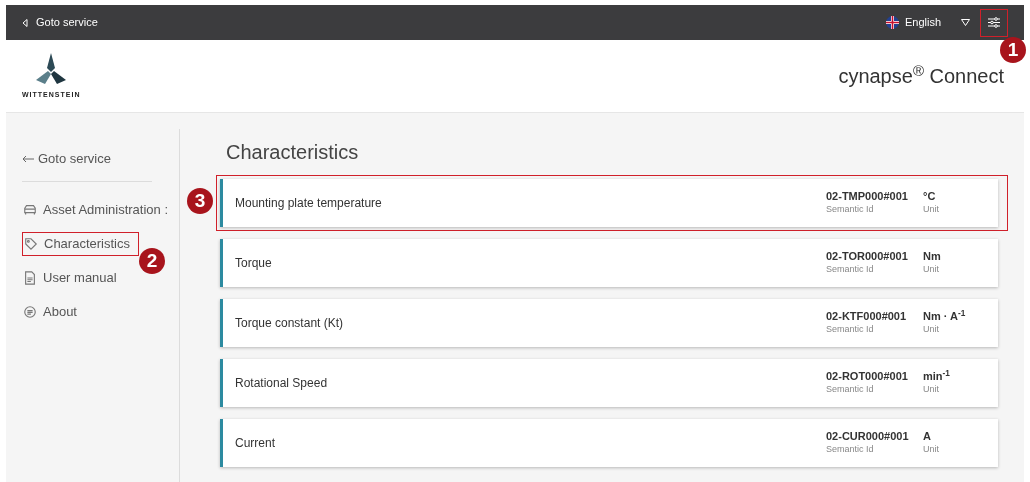 This screenshot has width=1030, height=482. What do you see at coordinates (965, 22) in the screenshot?
I see `dropdown-caret-icon` at bounding box center [965, 22].